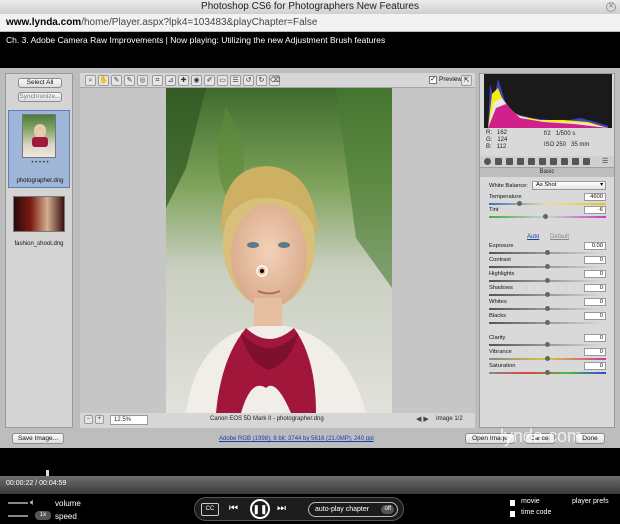 The width and height of the screenshot is (620, 524). What do you see at coordinates (40, 181) in the screenshot?
I see `thumbnail-label: photographer.dng` at bounding box center [40, 181].